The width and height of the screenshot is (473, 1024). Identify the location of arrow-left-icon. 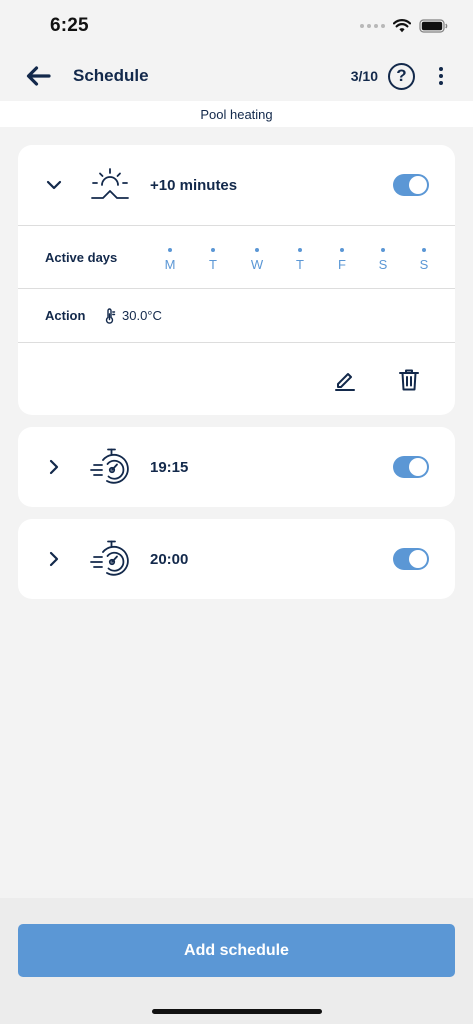
(38, 76).